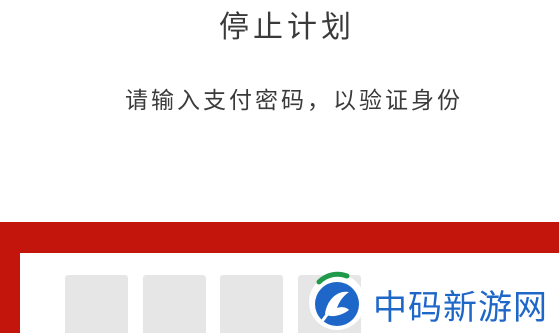  I want to click on watermark-text: 中码新游网, so click(460, 308).